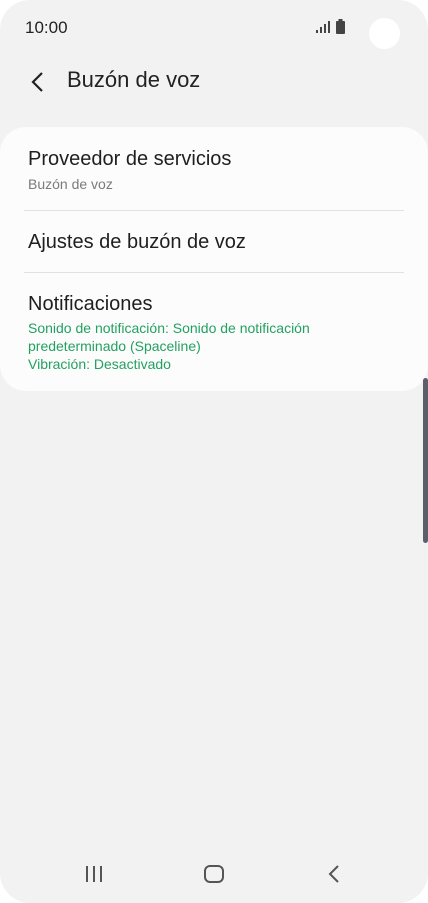  What do you see at coordinates (70, 184) in the screenshot?
I see `item-subtitle: Buzón de voz` at bounding box center [70, 184].